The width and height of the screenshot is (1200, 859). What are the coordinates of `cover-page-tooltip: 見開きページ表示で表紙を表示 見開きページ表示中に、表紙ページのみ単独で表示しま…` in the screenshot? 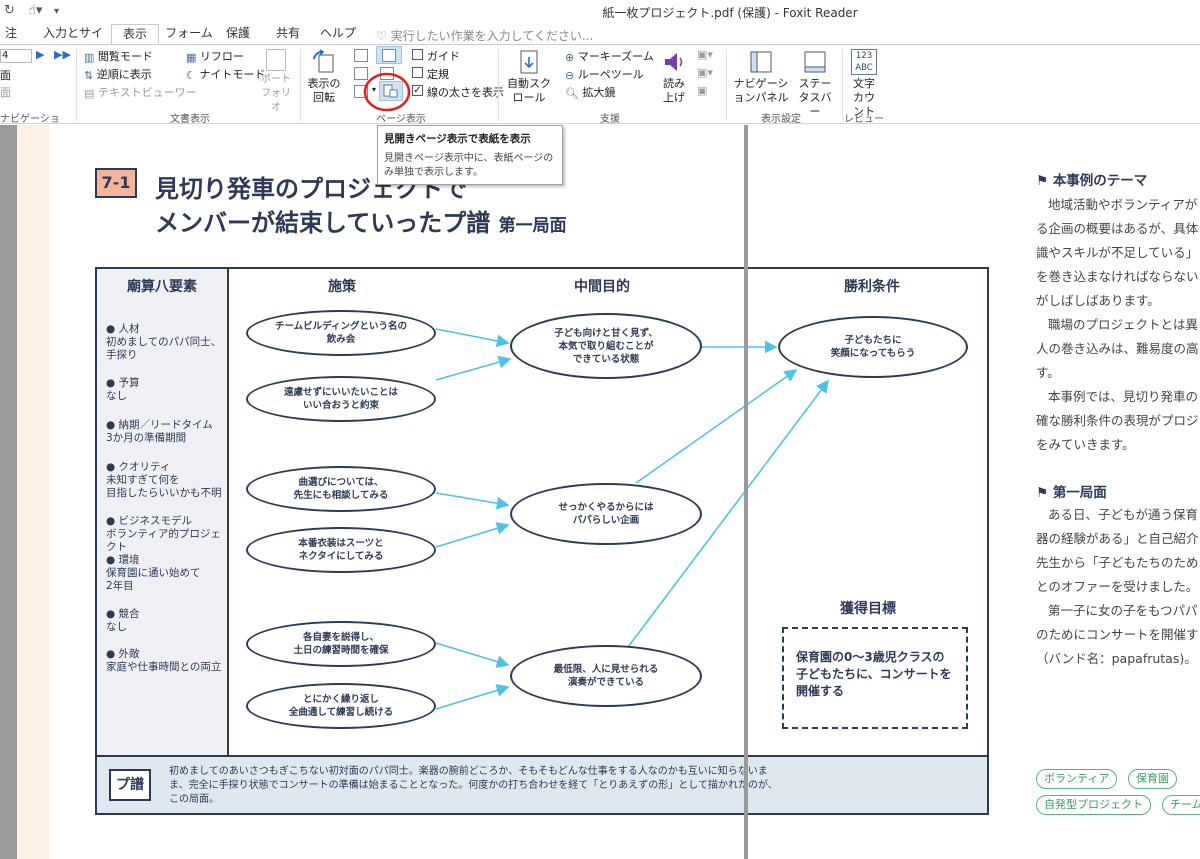 It's located at (470, 155).